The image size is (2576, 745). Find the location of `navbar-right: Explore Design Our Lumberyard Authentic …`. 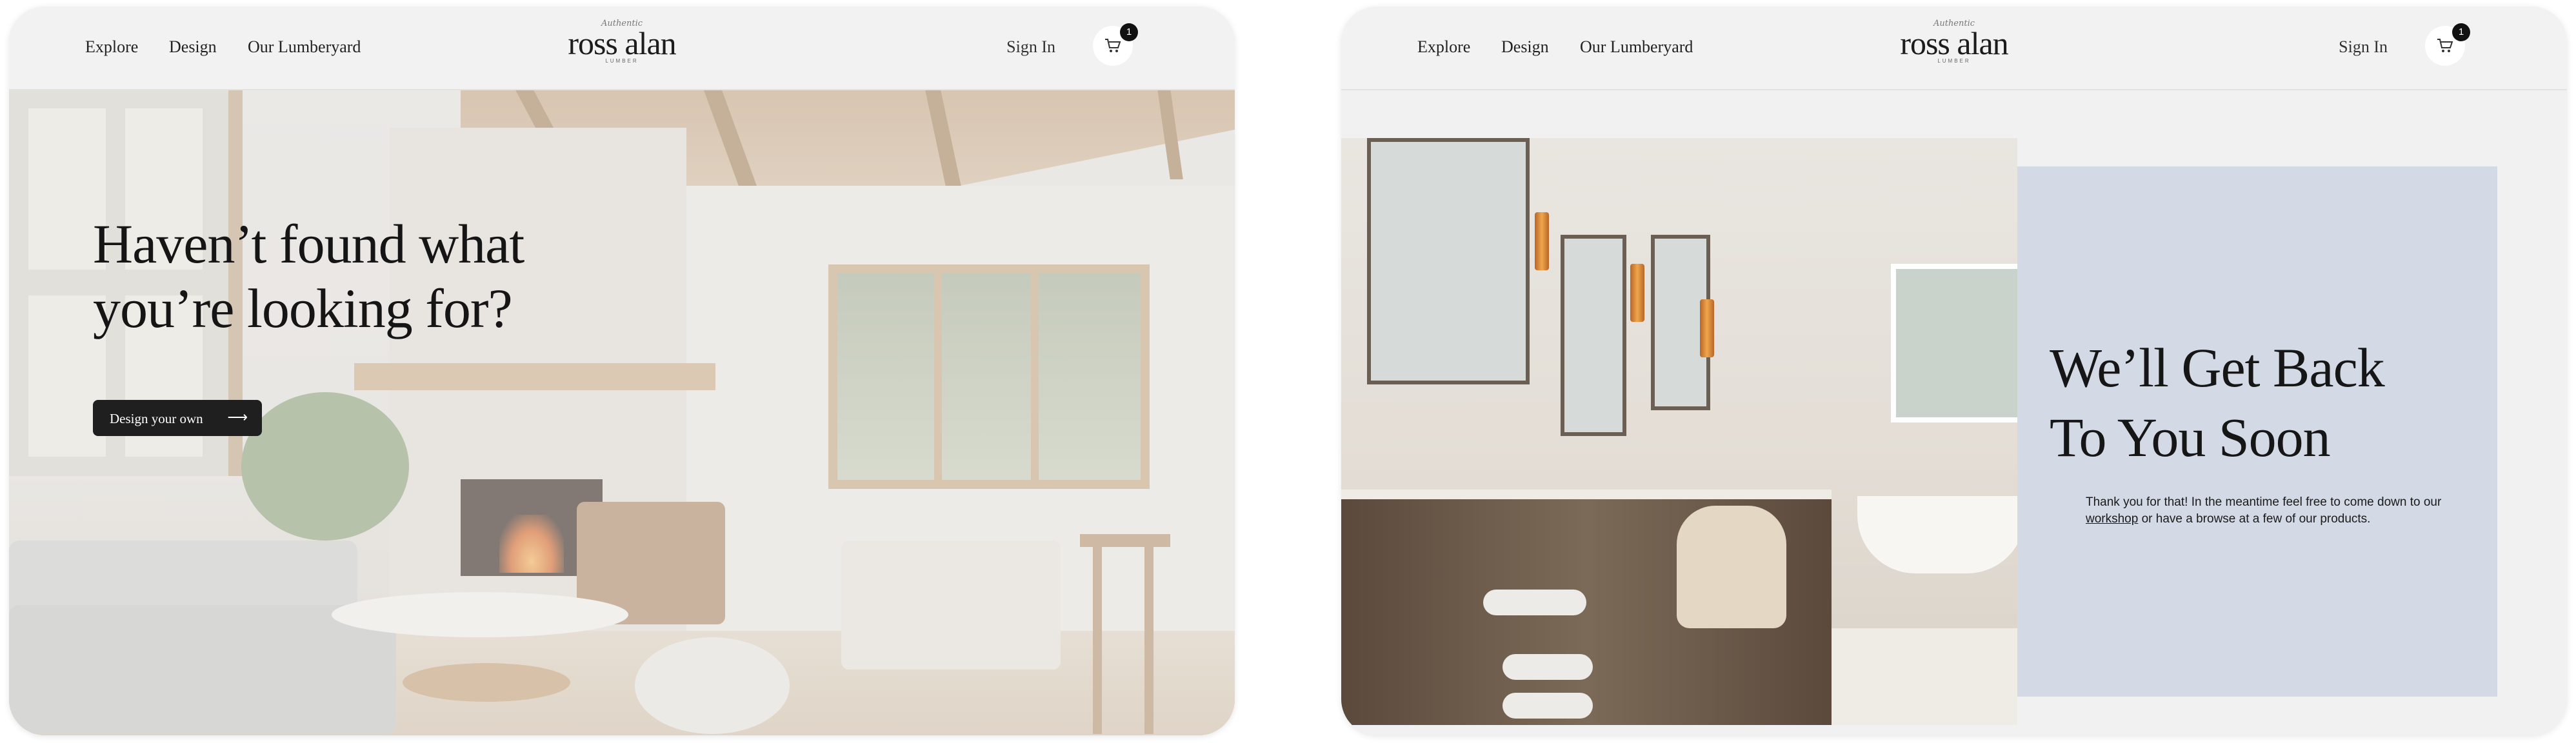

navbar-right: Explore Design Our Lumberyard Authentic … is located at coordinates (1954, 48).